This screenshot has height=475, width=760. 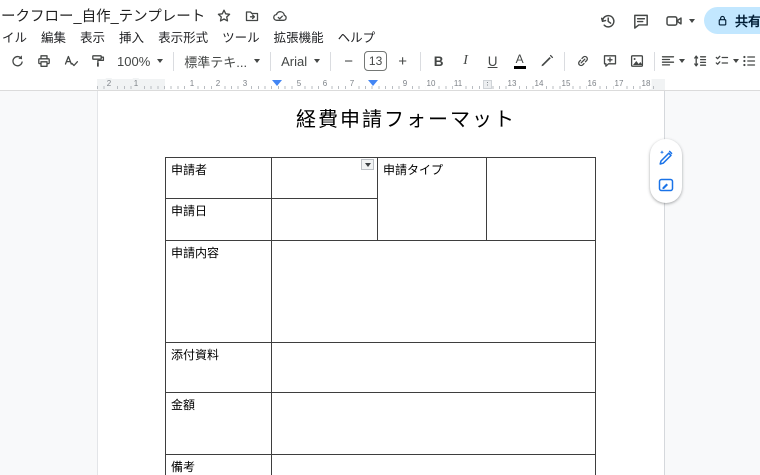 I want to click on table-cell-date-value, so click(x=325, y=220).